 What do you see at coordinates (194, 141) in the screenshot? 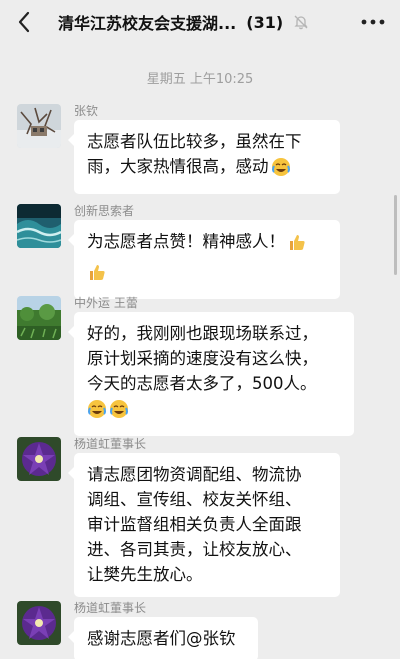
I see `message-text-line: 志愿者队伍比较多，虽然在下` at bounding box center [194, 141].